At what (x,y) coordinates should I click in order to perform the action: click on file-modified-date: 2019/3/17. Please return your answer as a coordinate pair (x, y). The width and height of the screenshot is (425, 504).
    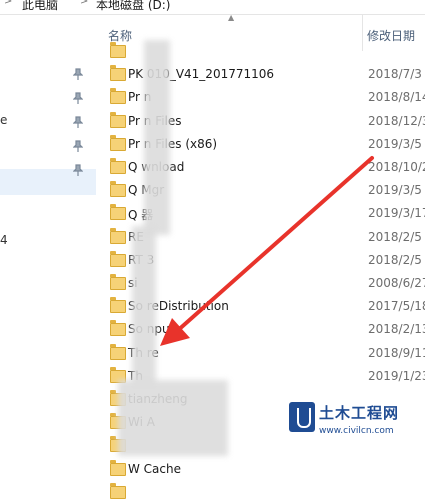
    Looking at the image, I should click on (396, 213).